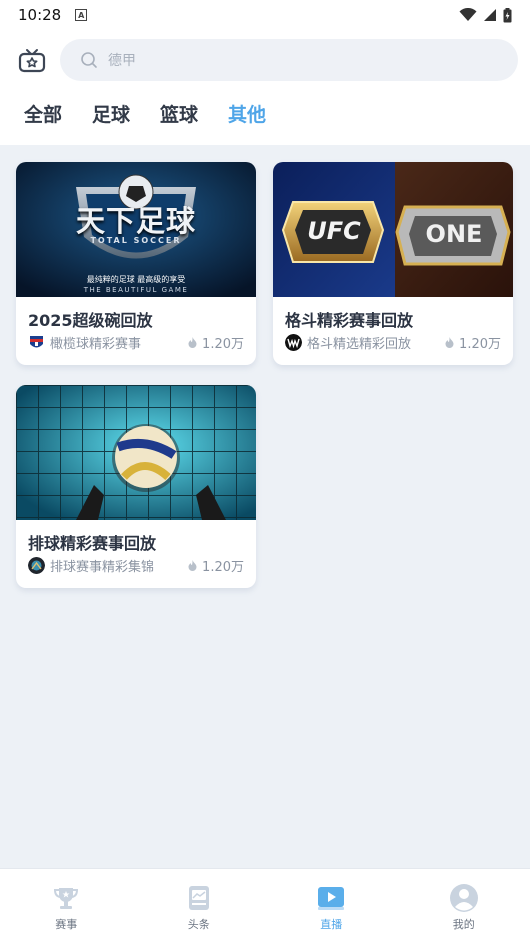  Describe the element at coordinates (463, 898) in the screenshot. I see `user-icon` at that location.